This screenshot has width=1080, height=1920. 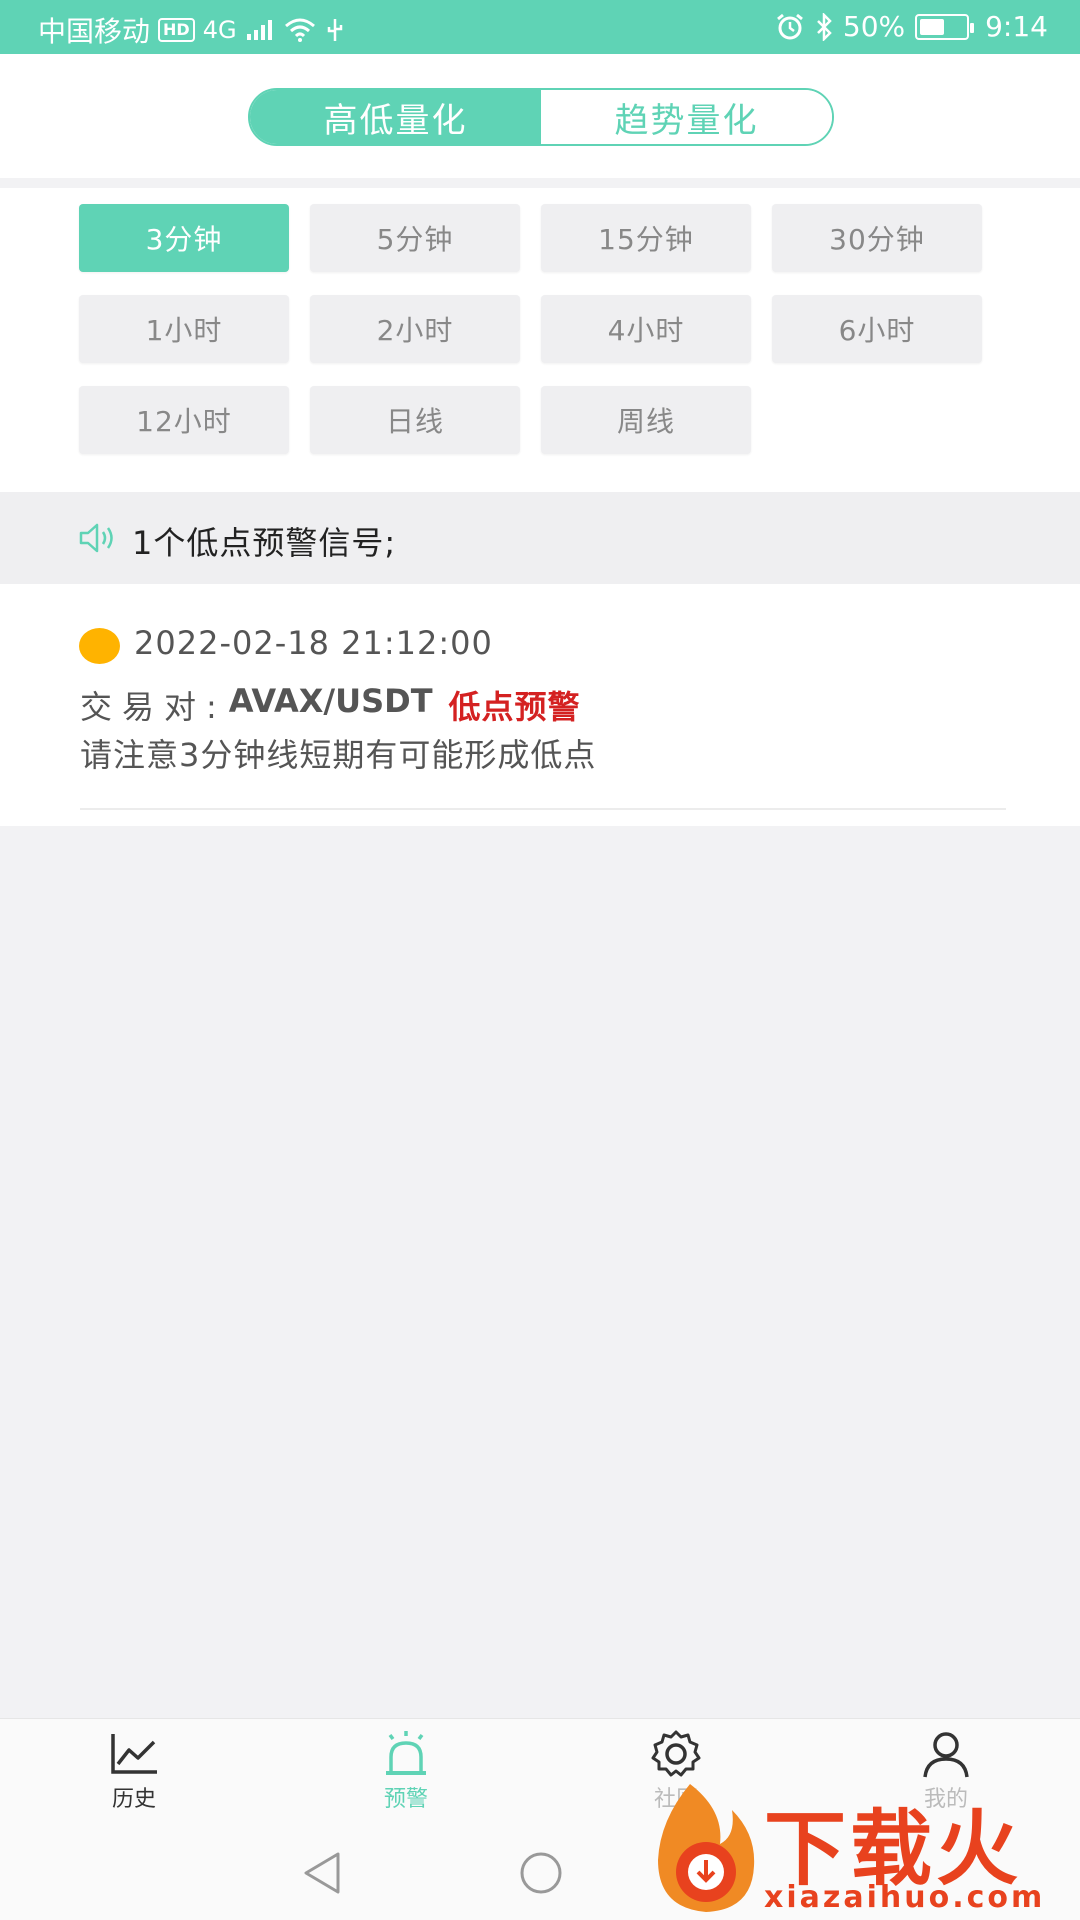 What do you see at coordinates (299, 30) in the screenshot?
I see `wifi-icon` at bounding box center [299, 30].